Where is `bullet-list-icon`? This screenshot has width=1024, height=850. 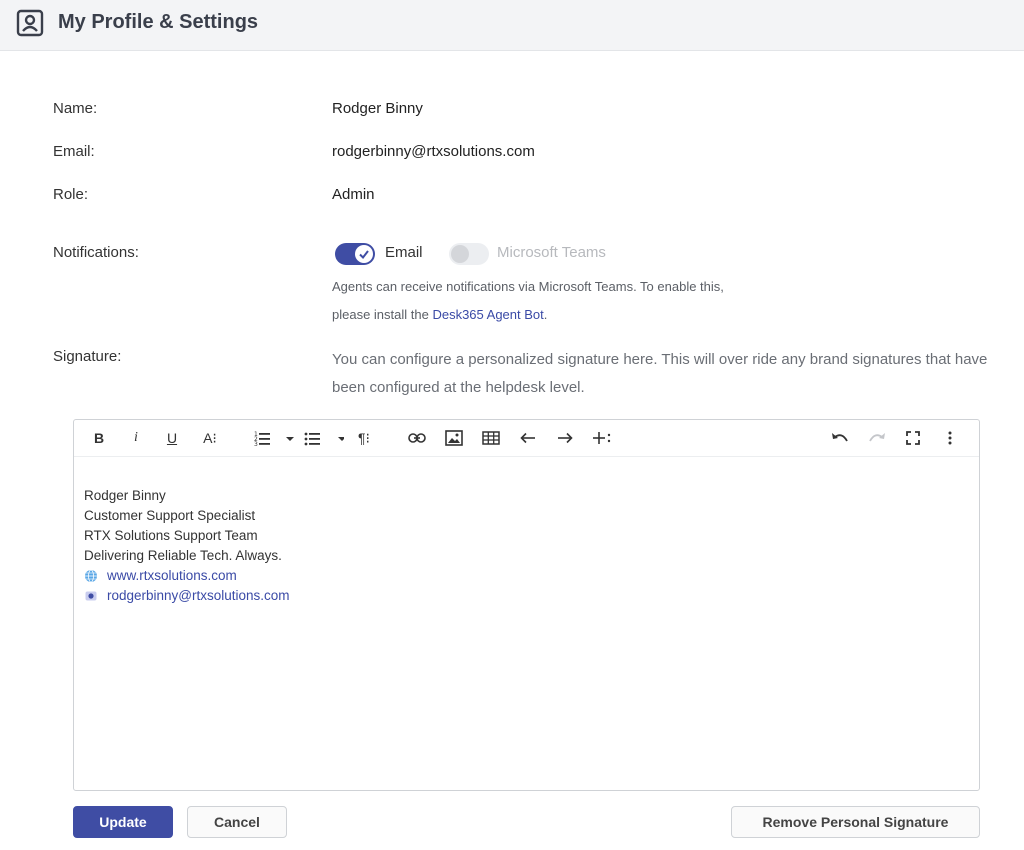
bullet-list-icon is located at coordinates (324, 439).